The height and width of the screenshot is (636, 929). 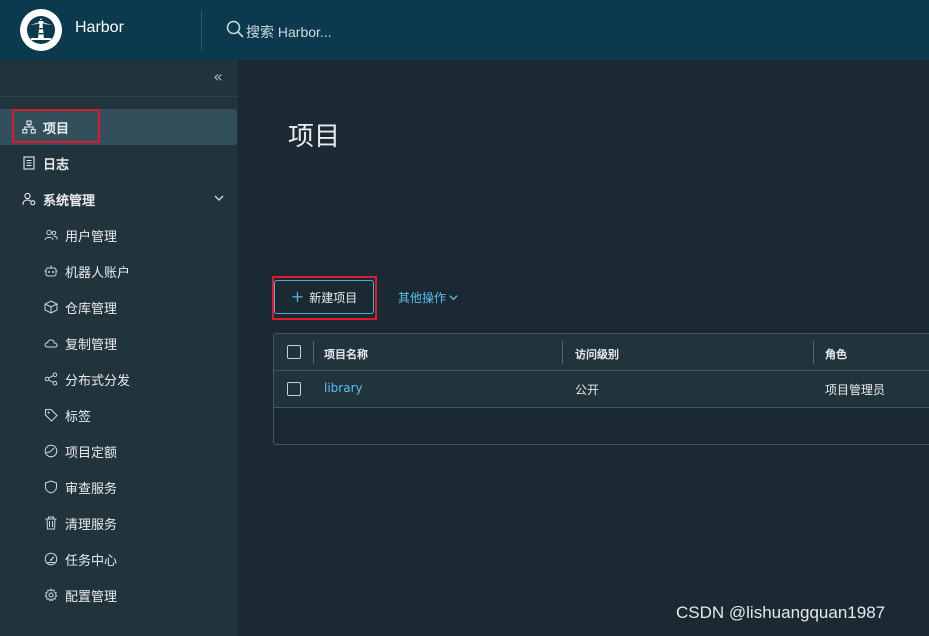 I want to click on project-name-link: library, so click(x=343, y=388).